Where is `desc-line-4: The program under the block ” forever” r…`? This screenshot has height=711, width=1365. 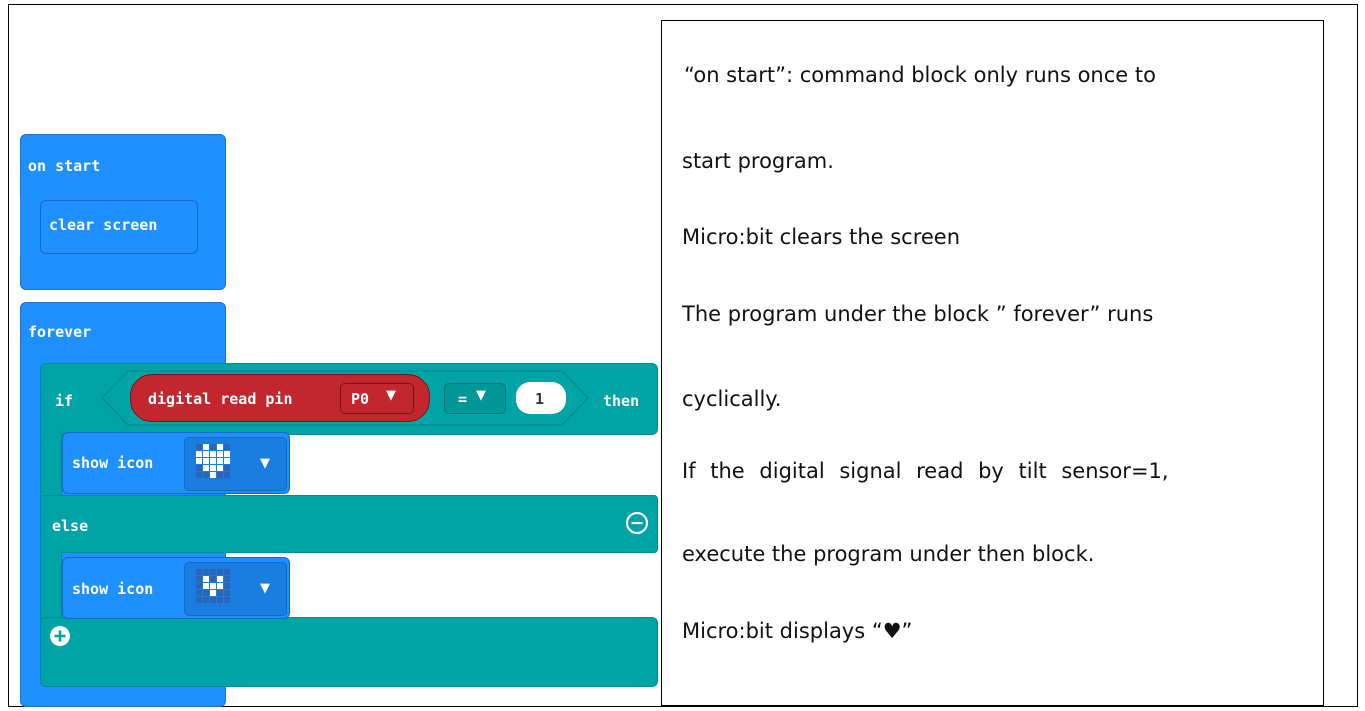
desc-line-4: The program under the block ” forever” r… is located at coordinates (918, 314).